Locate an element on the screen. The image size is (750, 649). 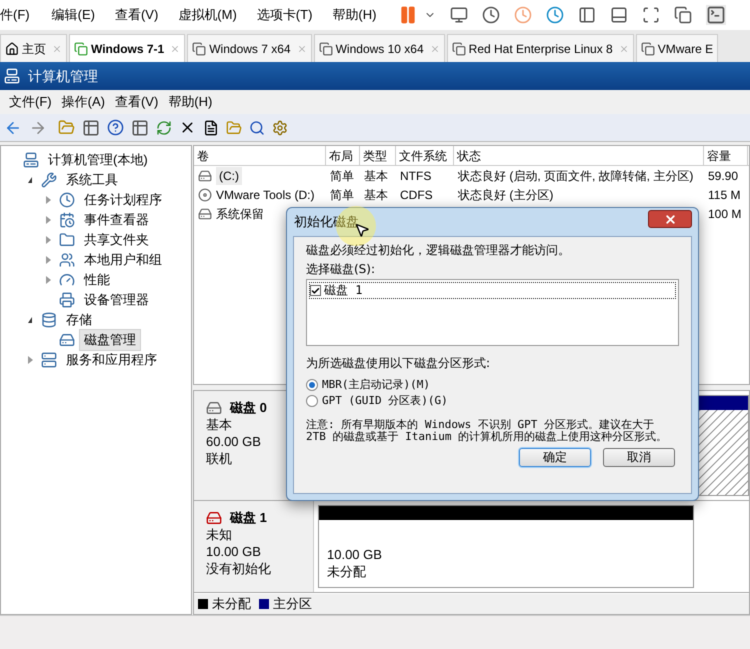
radio-label: MBR(主启动记录)(M) is located at coordinates (376, 384).